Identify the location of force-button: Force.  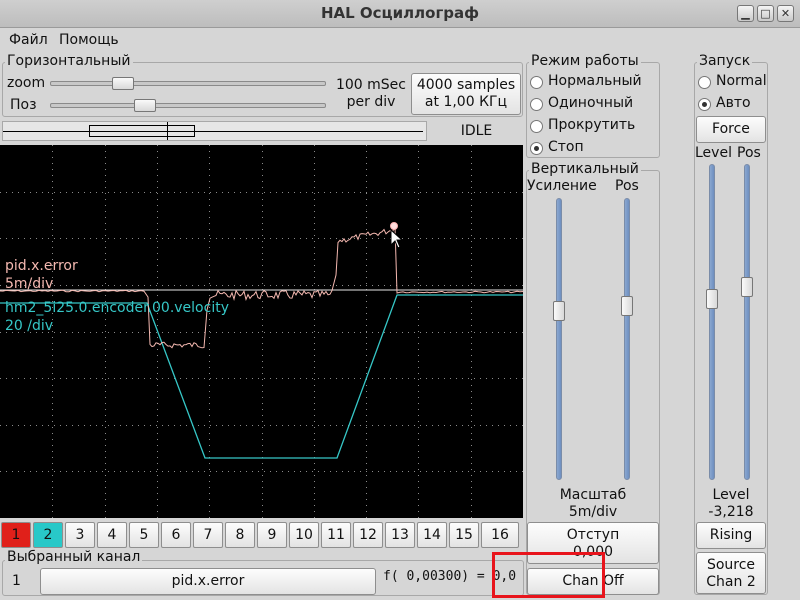
(731, 129).